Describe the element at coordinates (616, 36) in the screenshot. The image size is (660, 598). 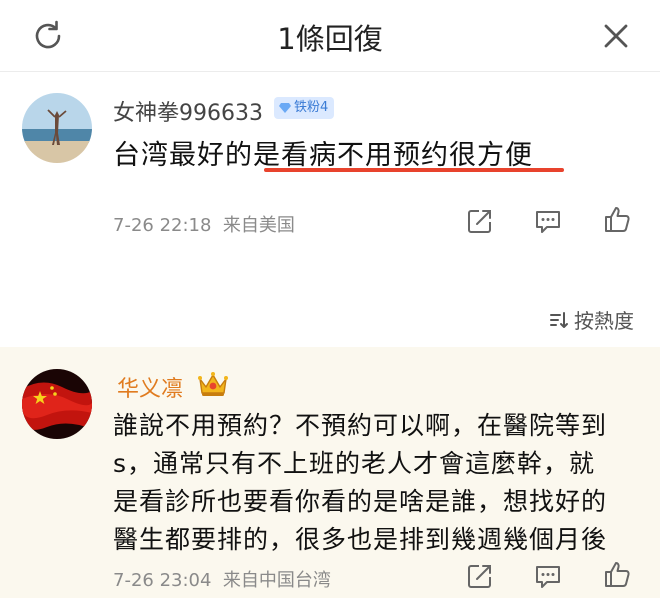
I see `close-icon` at that location.